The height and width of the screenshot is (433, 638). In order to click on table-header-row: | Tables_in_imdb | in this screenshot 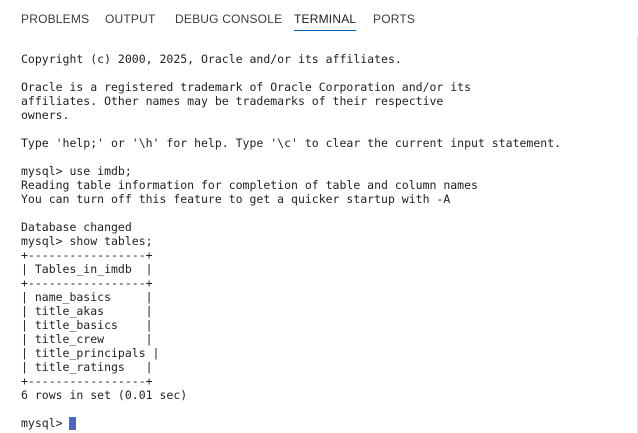, I will do `click(87, 269)`.